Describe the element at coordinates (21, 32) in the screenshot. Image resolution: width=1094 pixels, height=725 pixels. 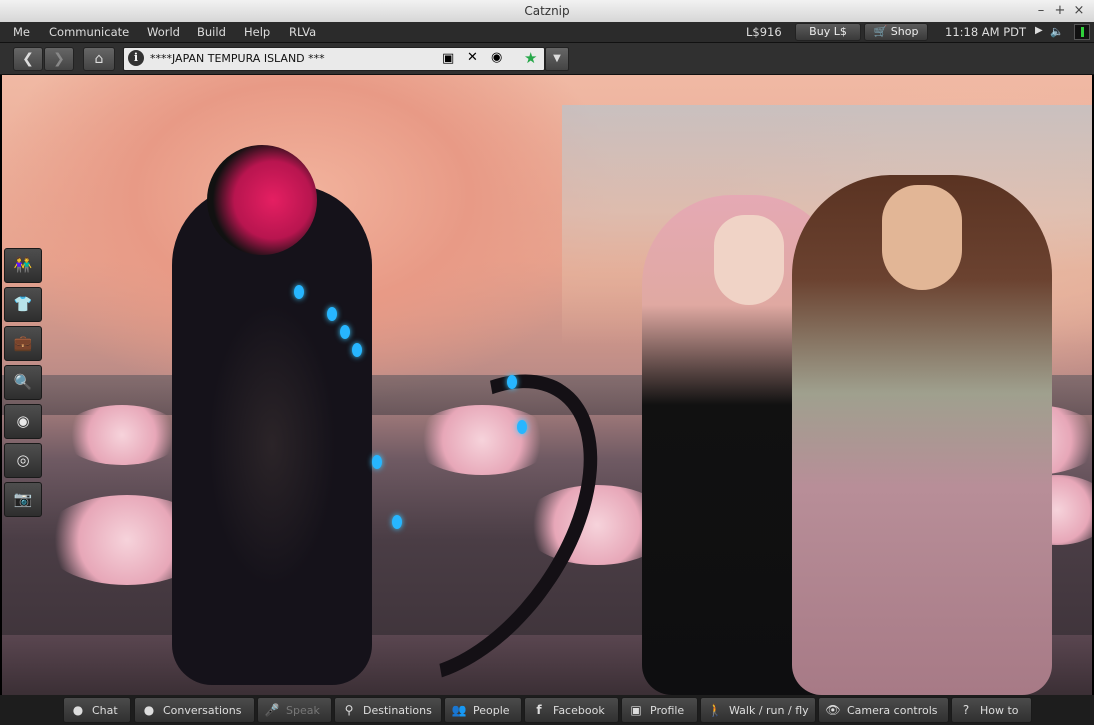
I see `menu-me: Me` at that location.